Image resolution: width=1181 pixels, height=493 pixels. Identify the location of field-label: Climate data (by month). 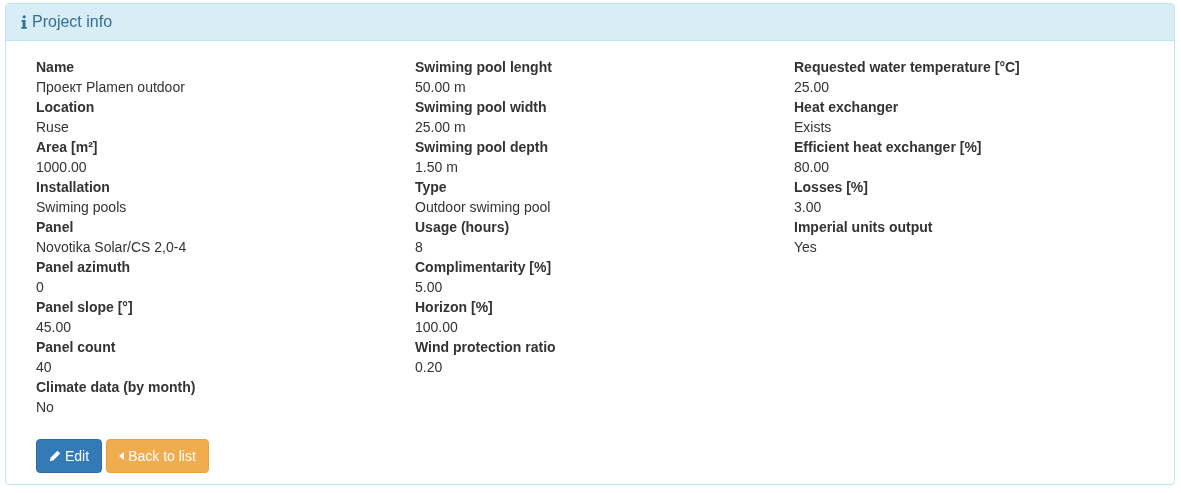
(116, 387).